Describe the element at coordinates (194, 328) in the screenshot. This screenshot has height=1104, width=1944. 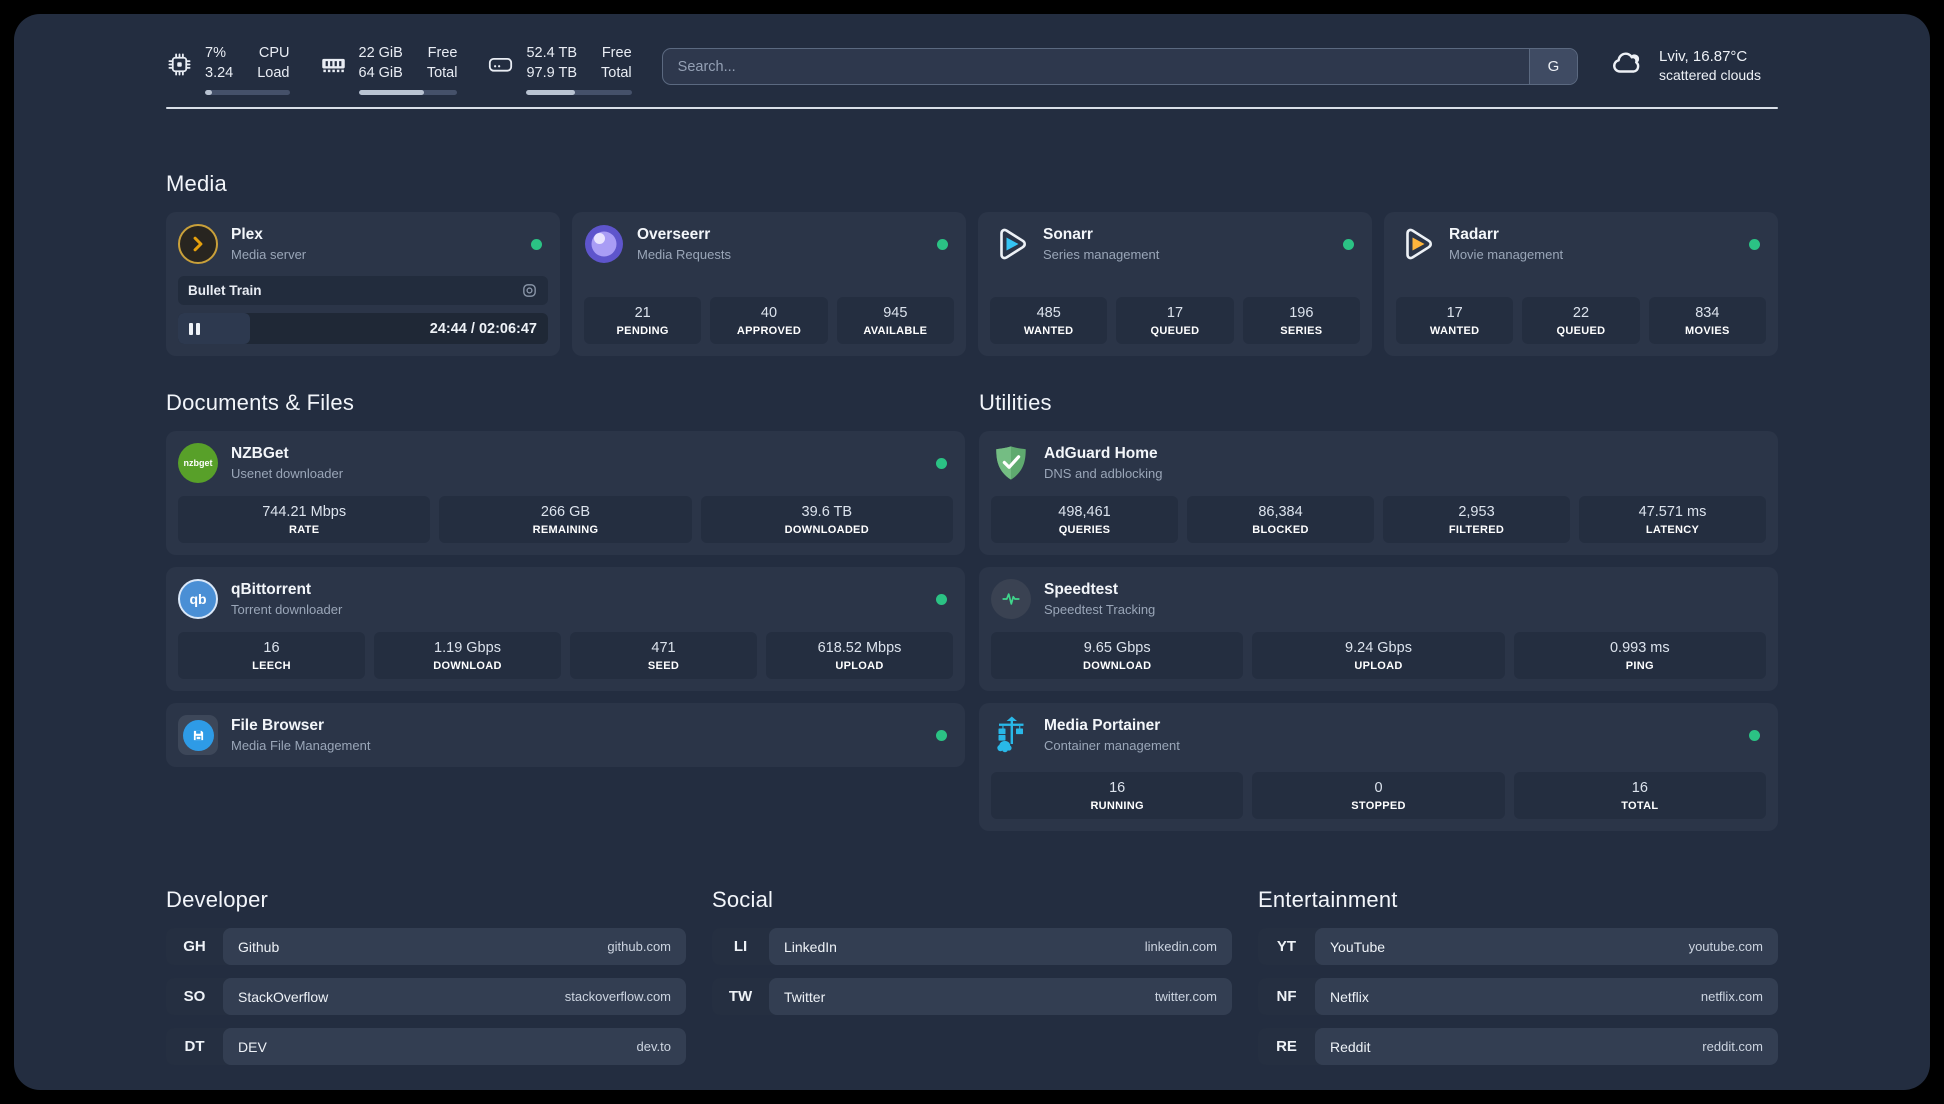
I see `pause-icon` at that location.